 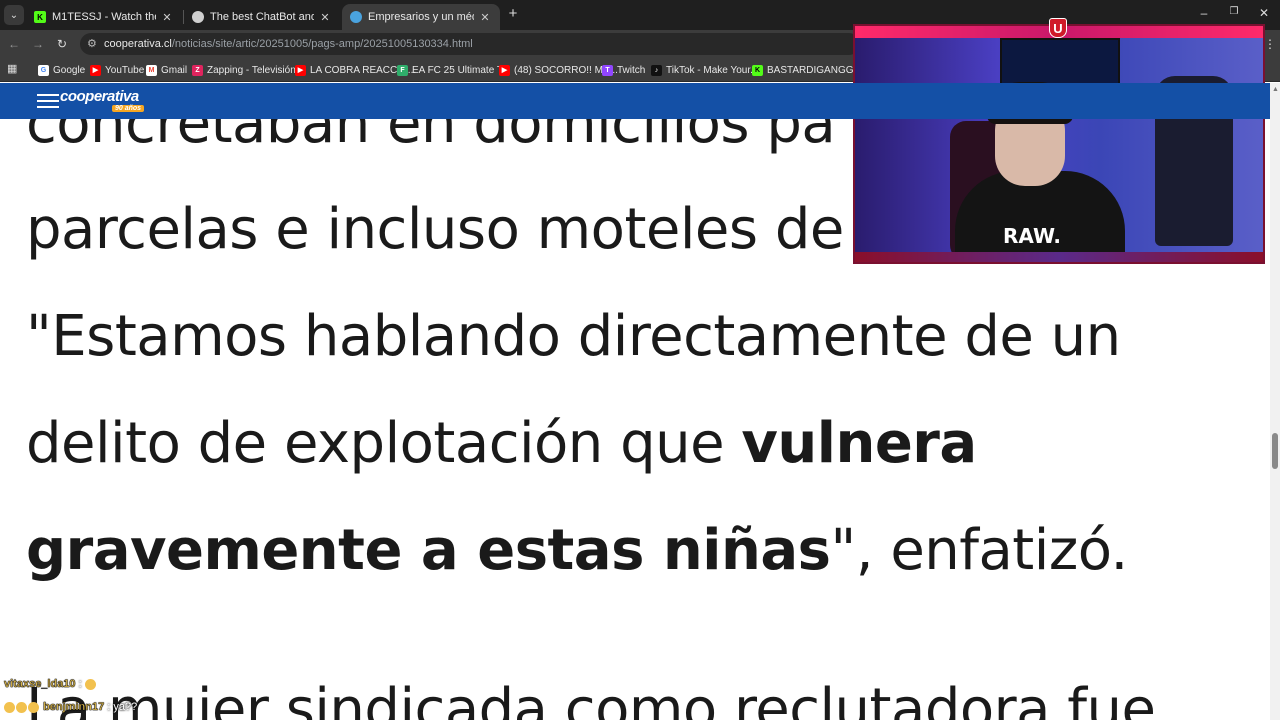 What do you see at coordinates (384, 443) in the screenshot?
I see `quote-text: delito de explotación que` at bounding box center [384, 443].